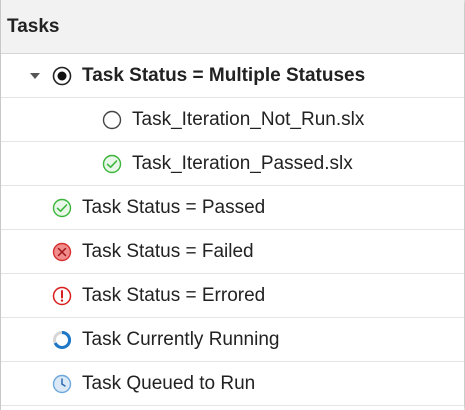 The height and width of the screenshot is (410, 465). Describe the element at coordinates (112, 120) in the screenshot. I see `not-run-circle-icon` at that location.